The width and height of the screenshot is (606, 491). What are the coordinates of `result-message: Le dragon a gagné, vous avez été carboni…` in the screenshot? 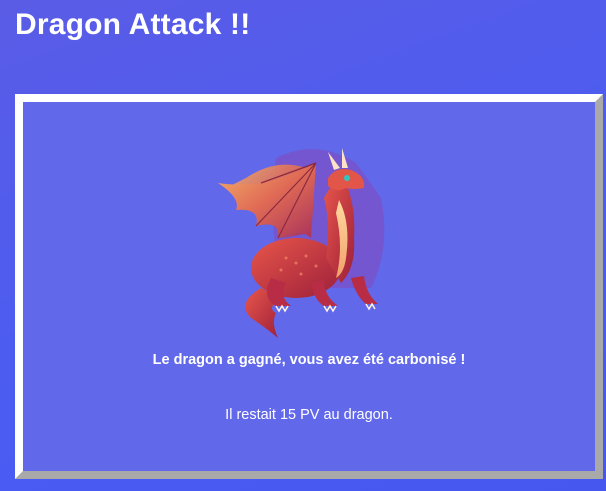 It's located at (309, 360).